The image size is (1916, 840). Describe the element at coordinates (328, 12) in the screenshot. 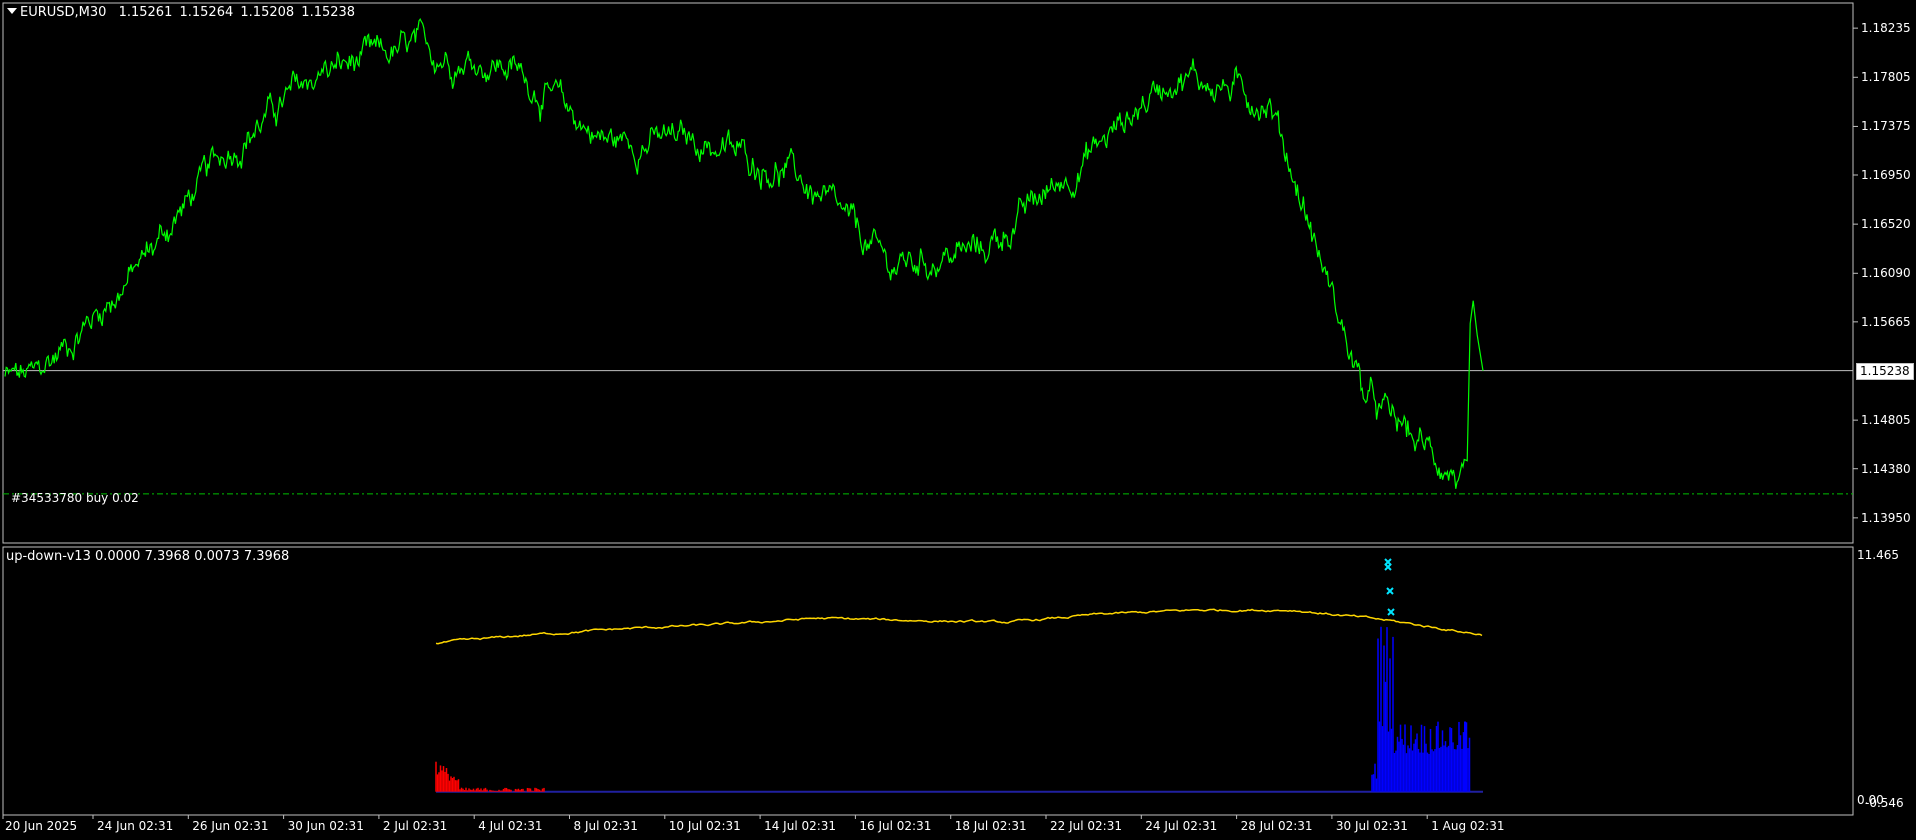

I see `ohlc-close: 1.15238` at that location.